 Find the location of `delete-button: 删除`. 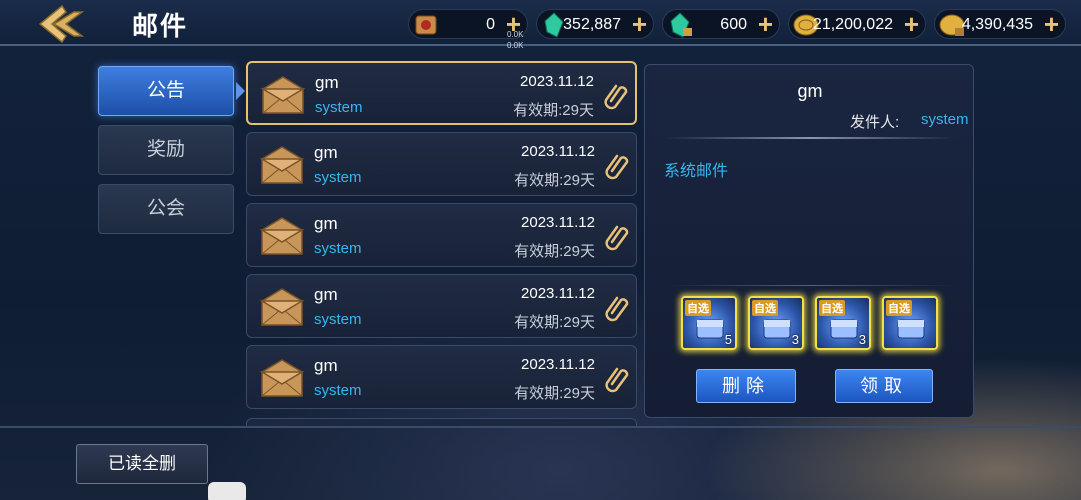

delete-button: 删除 is located at coordinates (746, 386).